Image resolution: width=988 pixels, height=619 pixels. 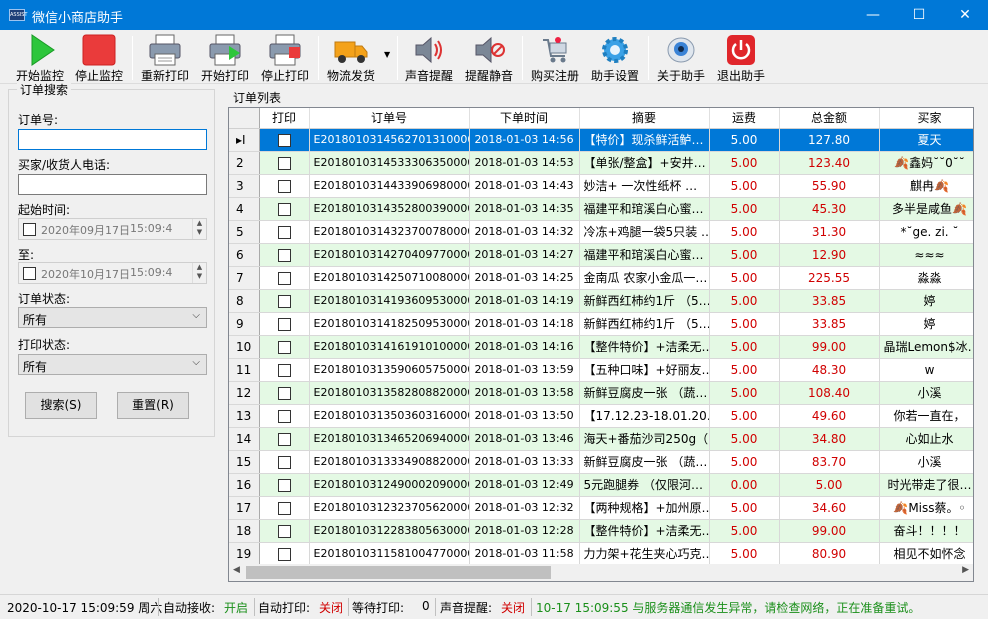 I want to click on row-number: 19, so click(x=244, y=554).